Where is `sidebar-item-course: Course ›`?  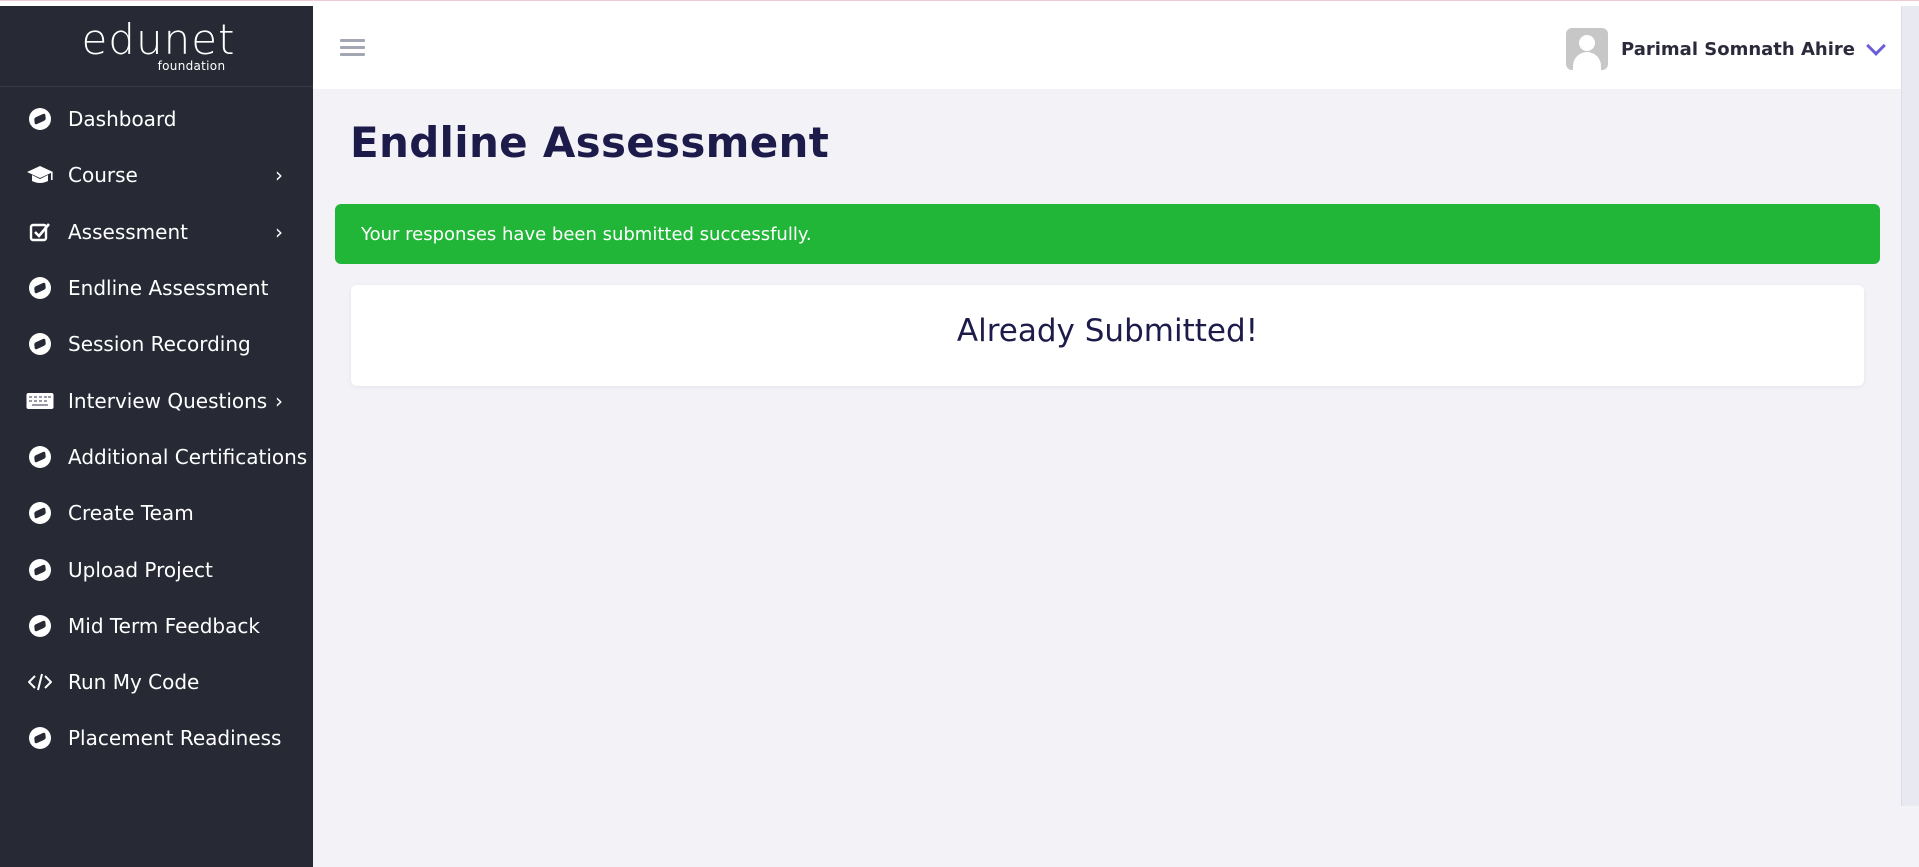 sidebar-item-course: Course › is located at coordinates (156, 175).